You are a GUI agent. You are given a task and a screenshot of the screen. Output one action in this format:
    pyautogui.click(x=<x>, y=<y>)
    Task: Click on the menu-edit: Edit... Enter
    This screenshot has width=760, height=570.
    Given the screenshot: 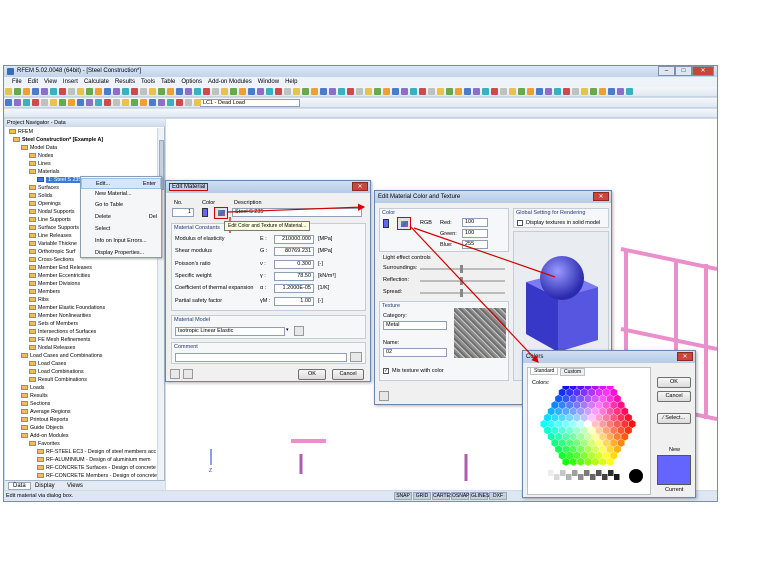 What is the action you would take?
    pyautogui.click(x=121, y=183)
    